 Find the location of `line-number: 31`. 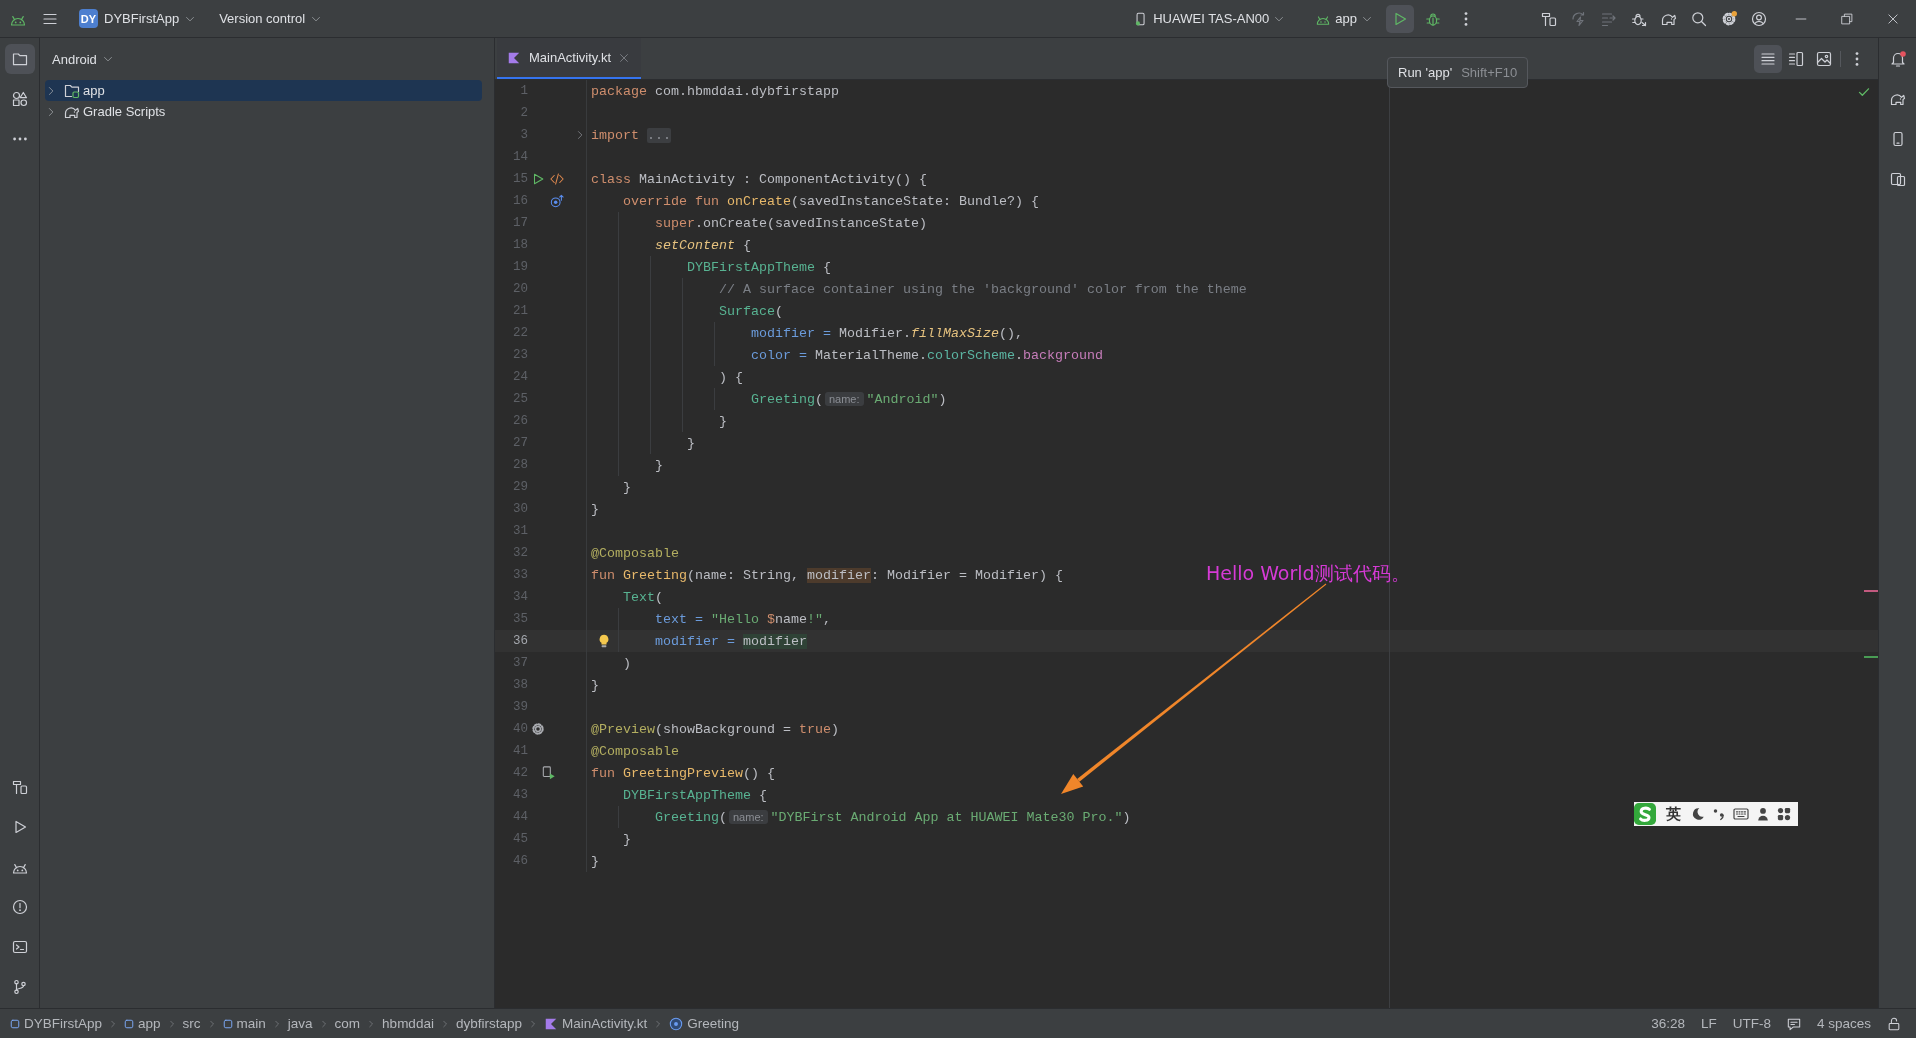

line-number: 31 is located at coordinates (520, 531).